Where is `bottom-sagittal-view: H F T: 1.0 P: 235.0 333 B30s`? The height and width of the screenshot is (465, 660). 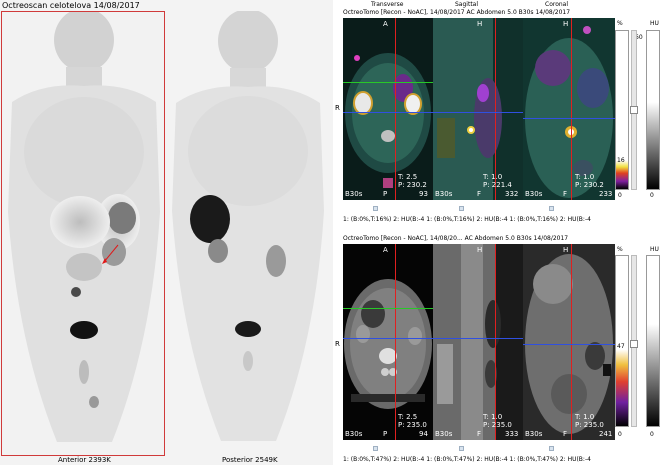 bottom-sagittal-view: H F T: 1.0 P: 235.0 333 B30s is located at coordinates (478, 342).